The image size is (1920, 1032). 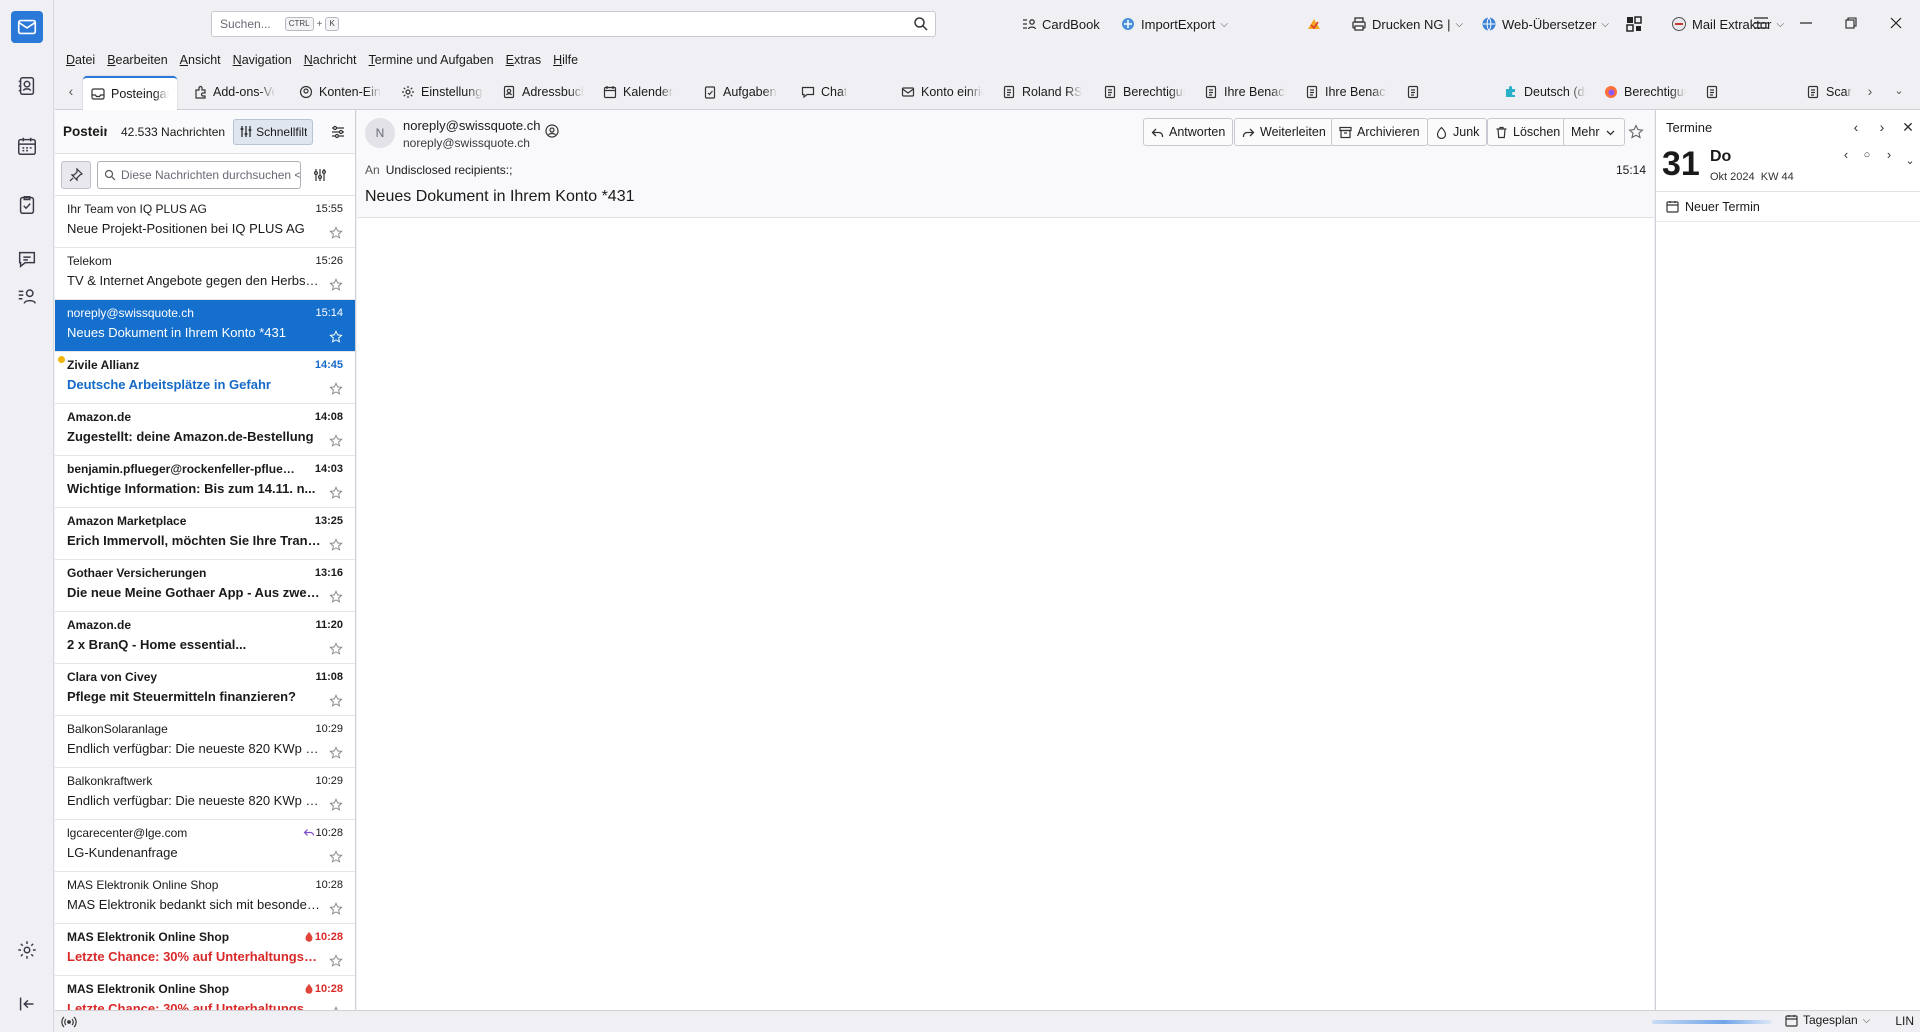 I want to click on tab-list-chevron-icon: ⌄, so click(x=1899, y=91).